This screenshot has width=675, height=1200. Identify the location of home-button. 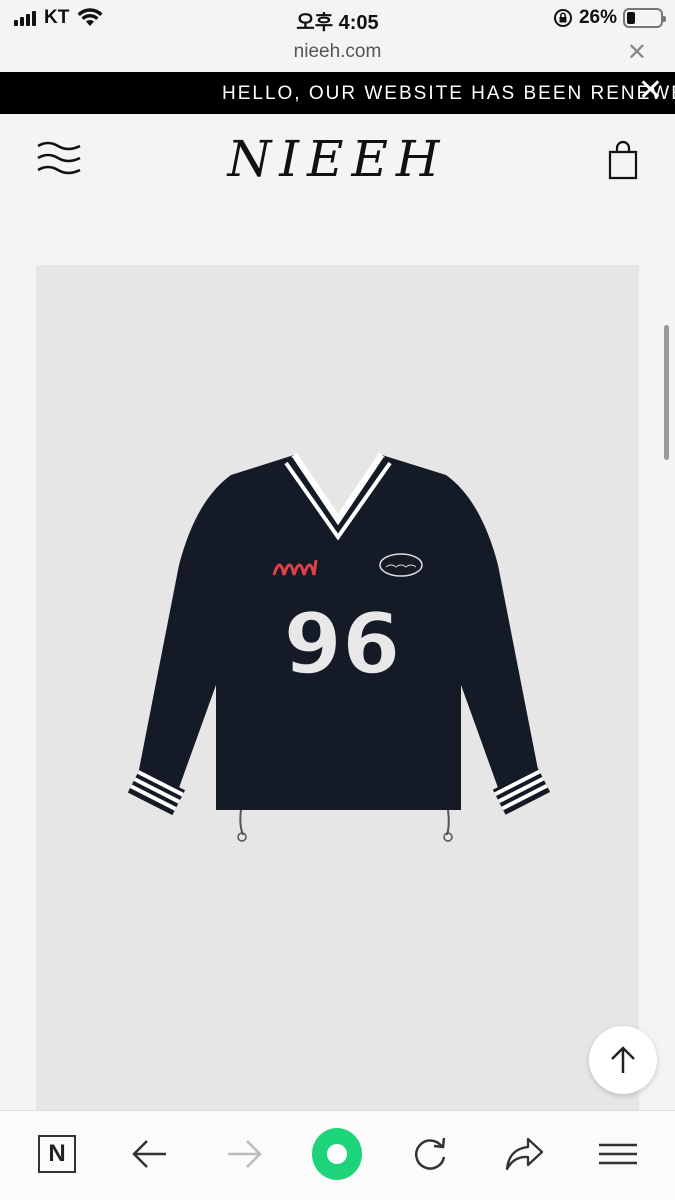
(337, 1154).